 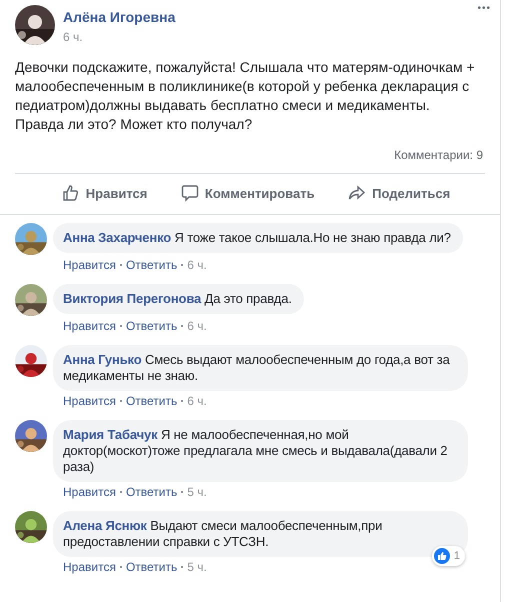 I want to click on share-button: Поделиться, so click(x=399, y=193).